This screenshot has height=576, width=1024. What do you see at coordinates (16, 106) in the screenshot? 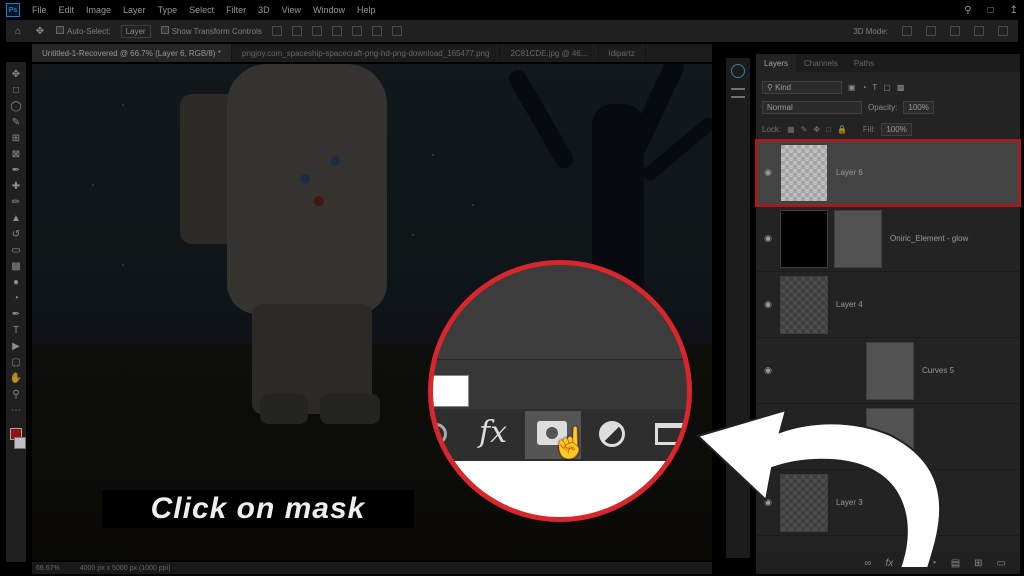
I see `lasso-tool-icon: ◯` at bounding box center [16, 106].